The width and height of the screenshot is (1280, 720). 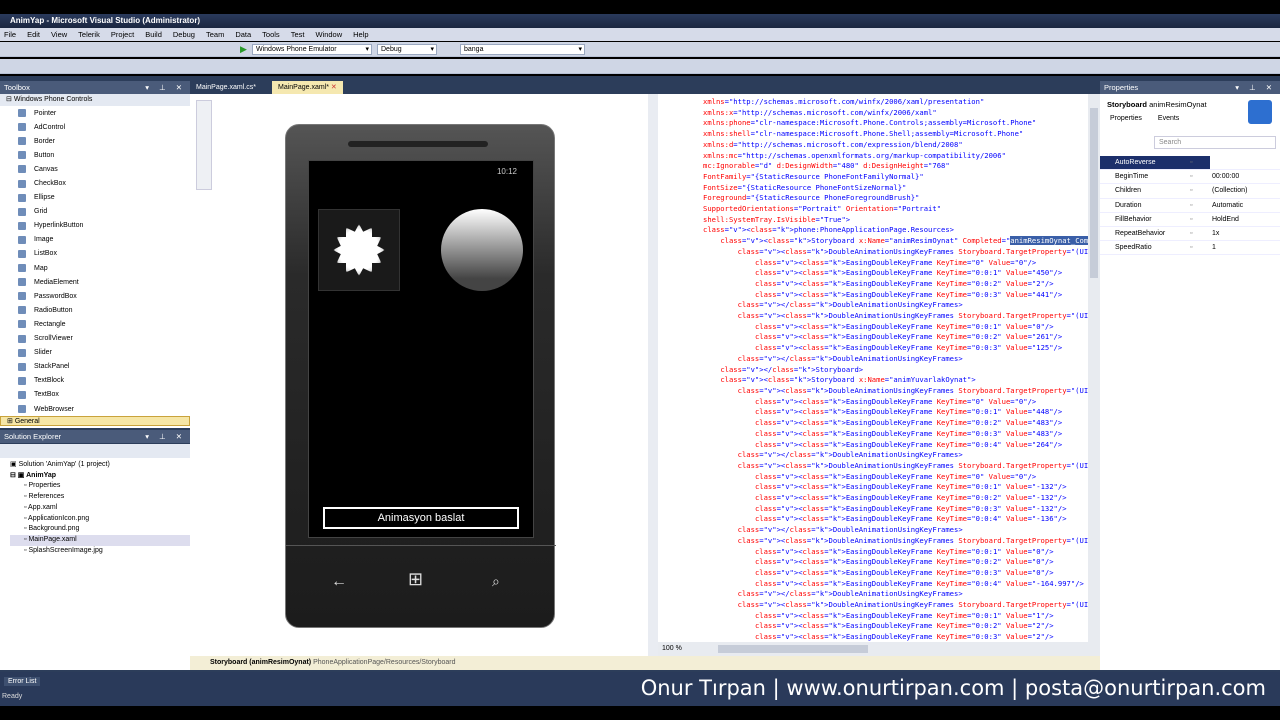 I want to click on property-row-repeatbehavior: RepeatBehavior ▫ 1x, so click(x=1190, y=234).